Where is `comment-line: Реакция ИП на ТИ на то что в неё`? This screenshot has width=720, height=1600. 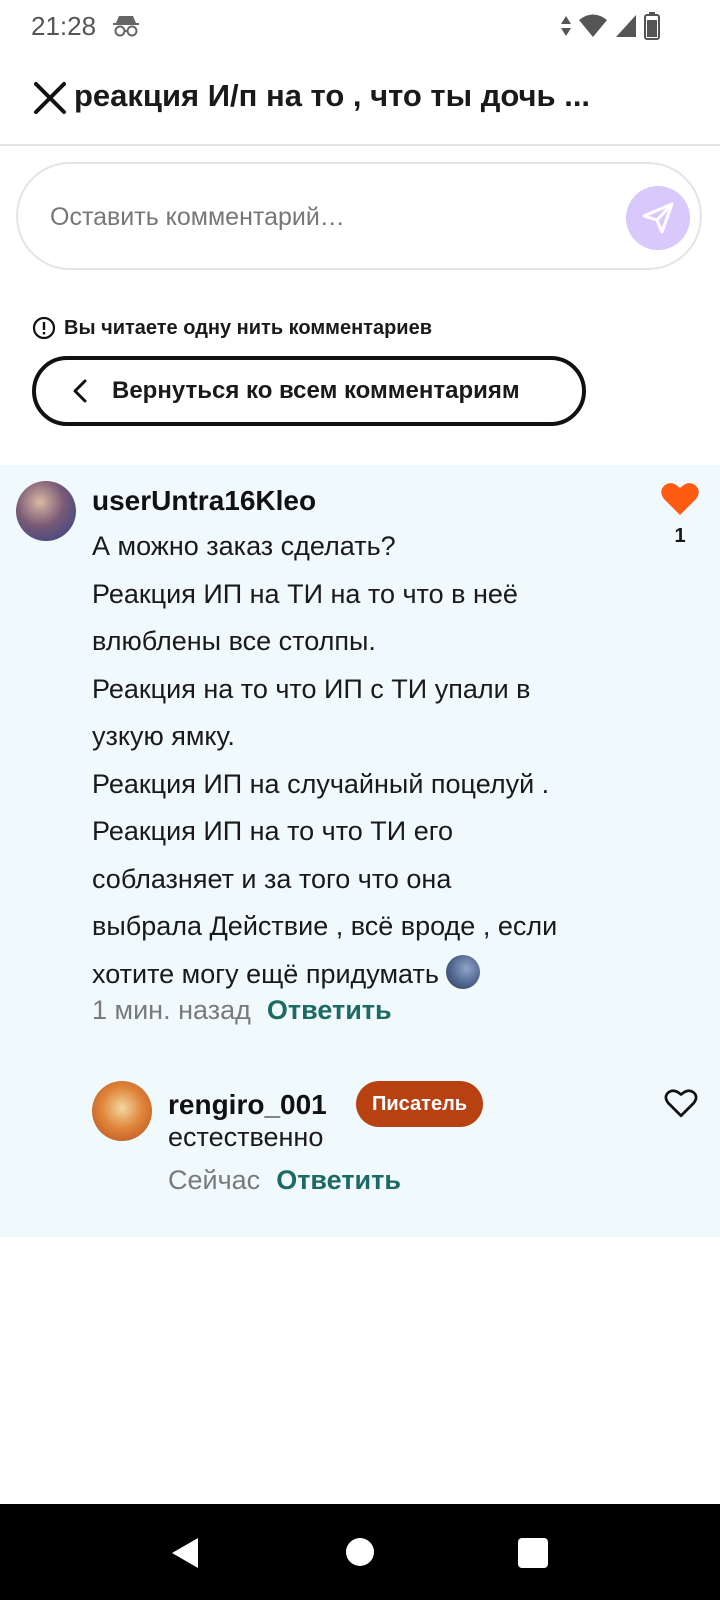 comment-line: Реакция ИП на ТИ на то что в неё is located at coordinates (305, 593).